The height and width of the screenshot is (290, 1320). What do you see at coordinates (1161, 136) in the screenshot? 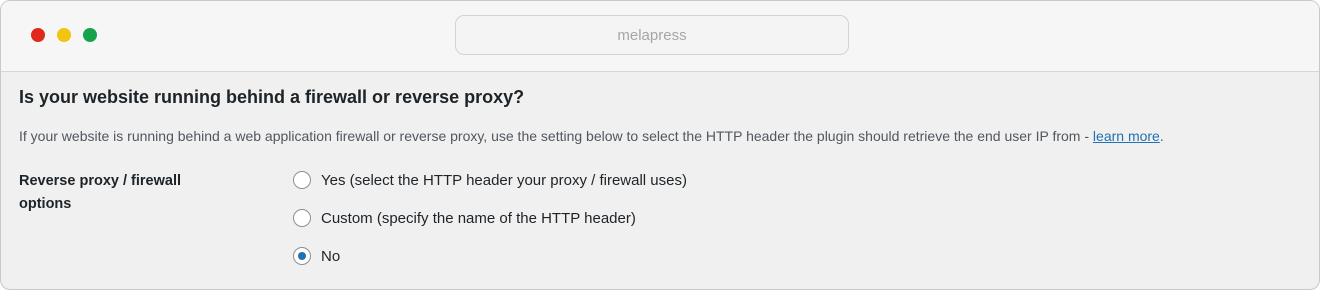
I see `description-end: .` at bounding box center [1161, 136].